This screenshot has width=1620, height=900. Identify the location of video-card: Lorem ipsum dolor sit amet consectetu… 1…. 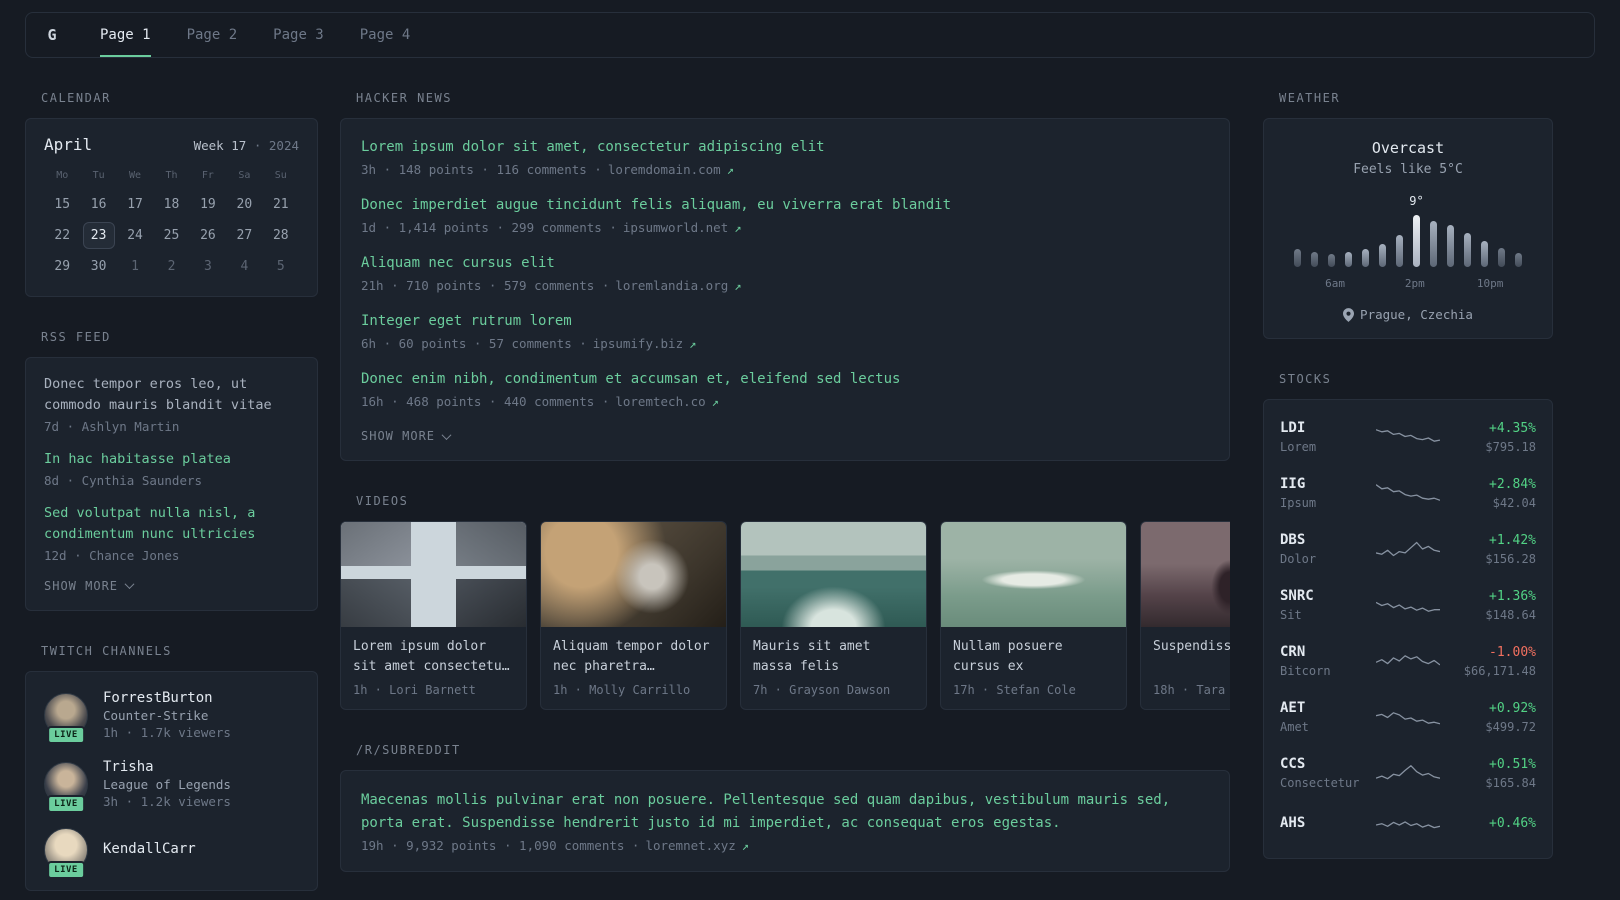
(433, 616).